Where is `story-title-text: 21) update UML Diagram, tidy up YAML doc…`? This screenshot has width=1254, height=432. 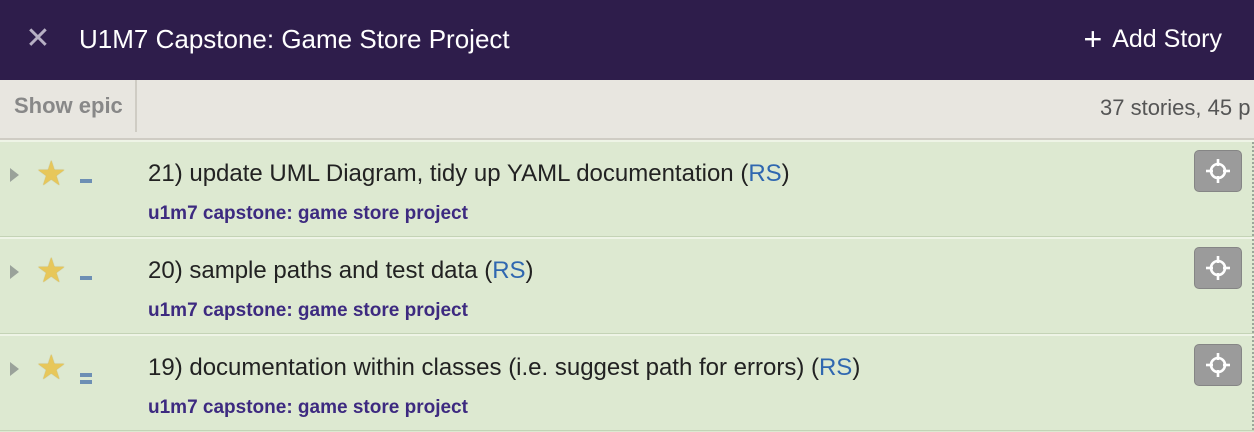
story-title-text: 21) update UML Diagram, tidy up YAML doc… is located at coordinates (448, 173).